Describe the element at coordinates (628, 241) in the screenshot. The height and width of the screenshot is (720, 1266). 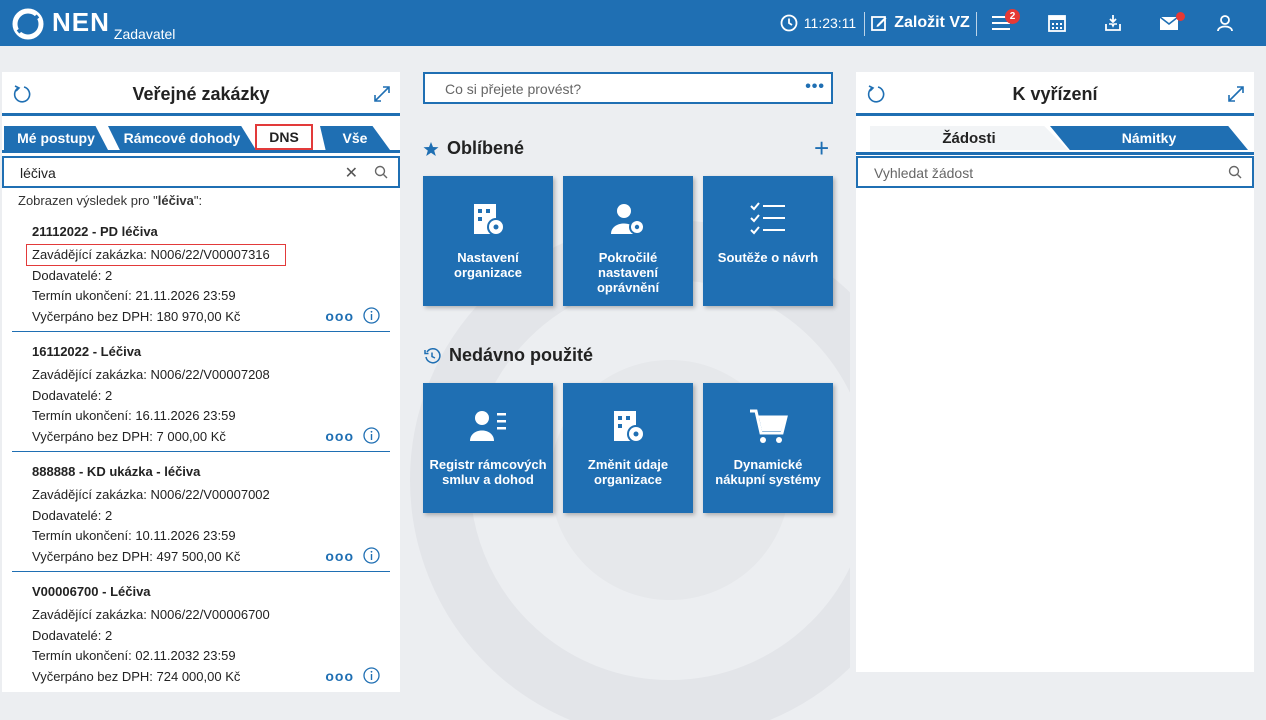
I see `tile-advanced-permissions: Pokročilé nastavení oprávnění` at that location.